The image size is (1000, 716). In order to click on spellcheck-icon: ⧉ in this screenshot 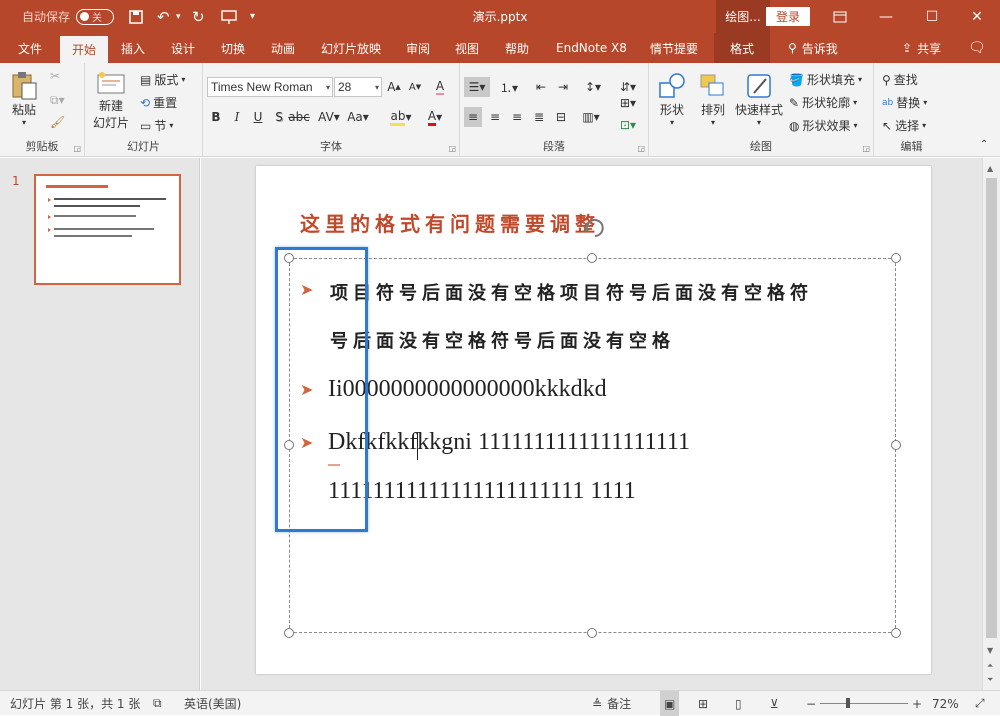, I will do `click(157, 703)`.